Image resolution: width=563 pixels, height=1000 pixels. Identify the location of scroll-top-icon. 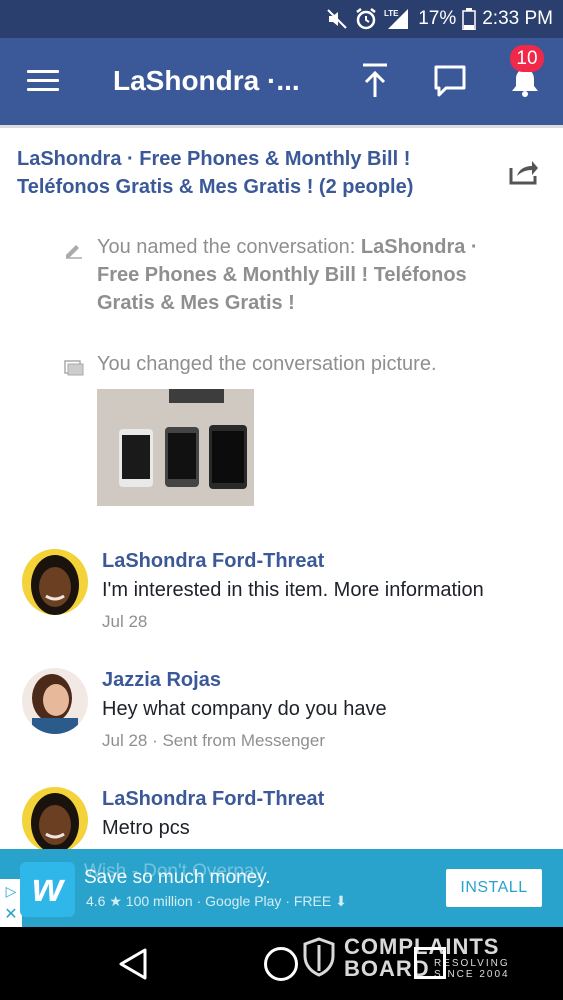
(375, 81).